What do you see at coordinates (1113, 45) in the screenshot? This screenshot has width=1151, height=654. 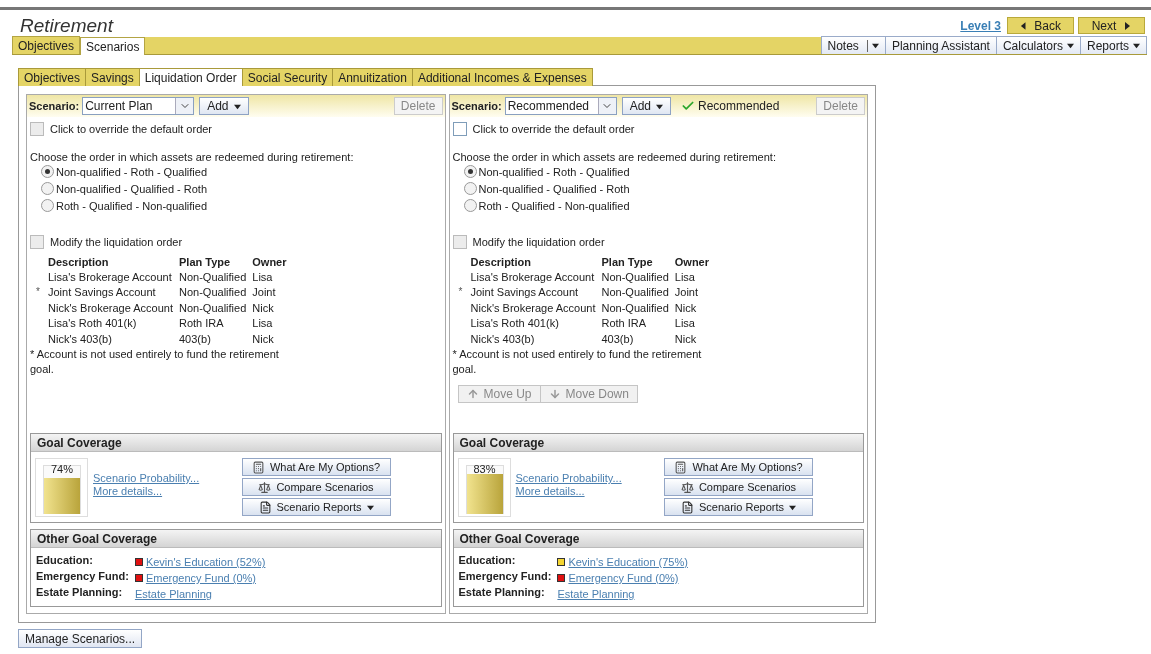 I see `toolbar-button: Reports` at bounding box center [1113, 45].